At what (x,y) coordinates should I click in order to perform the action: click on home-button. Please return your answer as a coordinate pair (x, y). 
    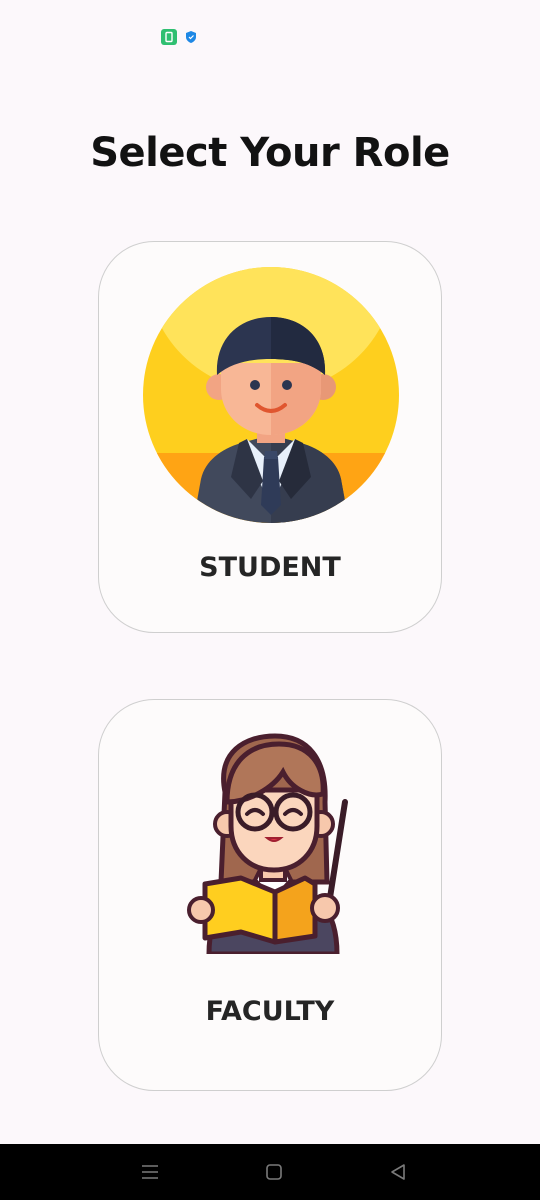
    Looking at the image, I should click on (274, 1172).